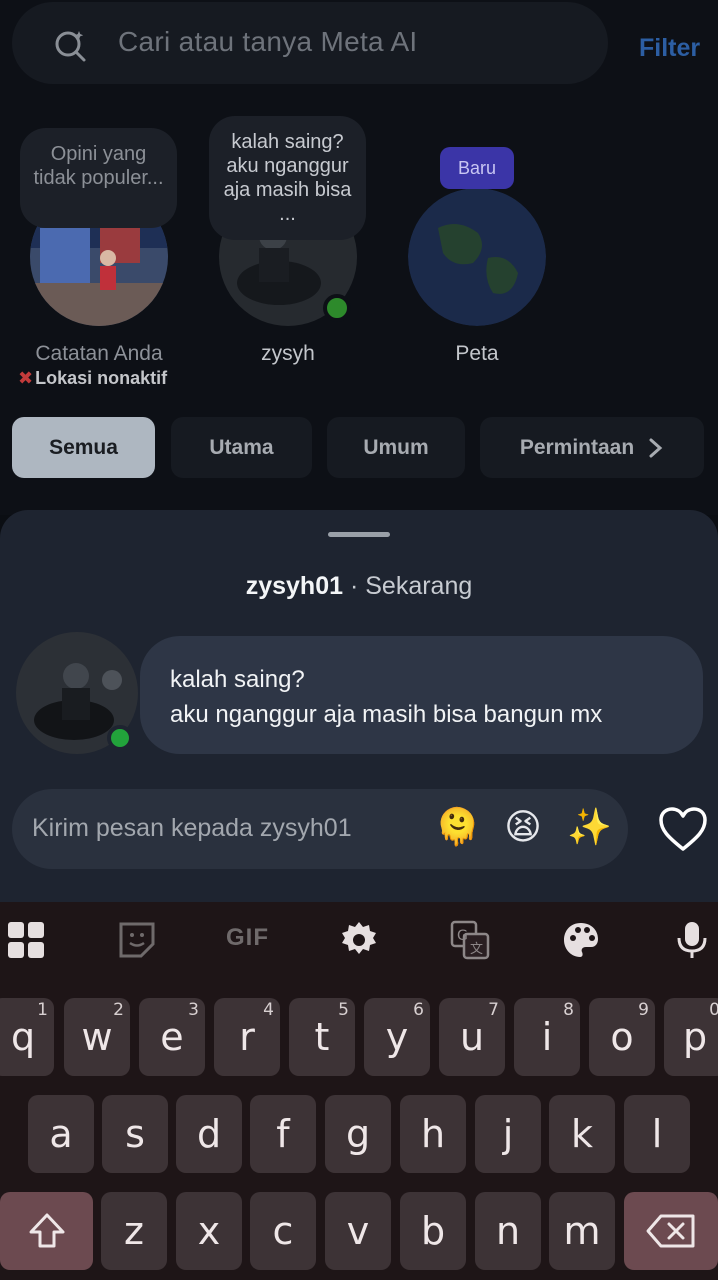 The image size is (718, 1280). Describe the element at coordinates (70, 46) in the screenshot. I see `meta-ai-search-icon` at that location.